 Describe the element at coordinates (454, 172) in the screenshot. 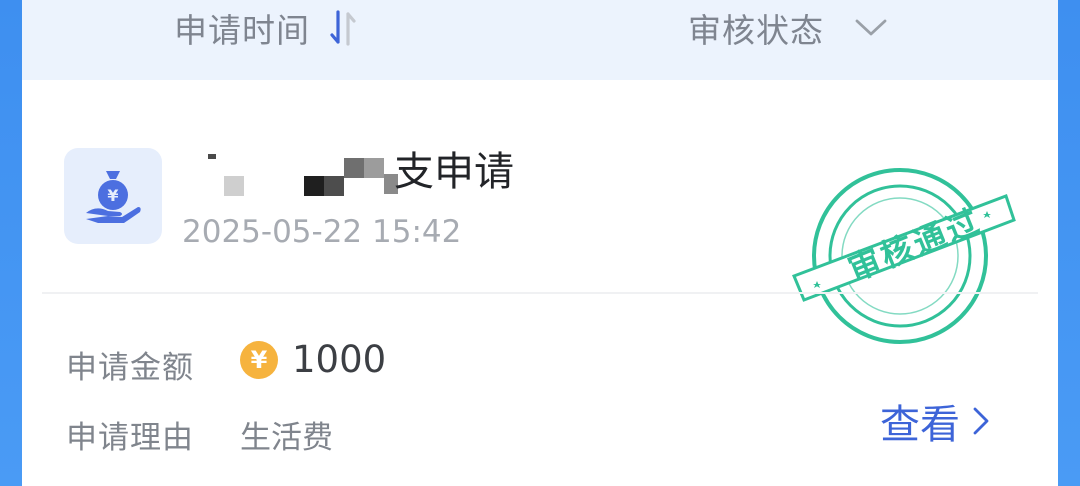

I see `application-title: 支申请` at that location.